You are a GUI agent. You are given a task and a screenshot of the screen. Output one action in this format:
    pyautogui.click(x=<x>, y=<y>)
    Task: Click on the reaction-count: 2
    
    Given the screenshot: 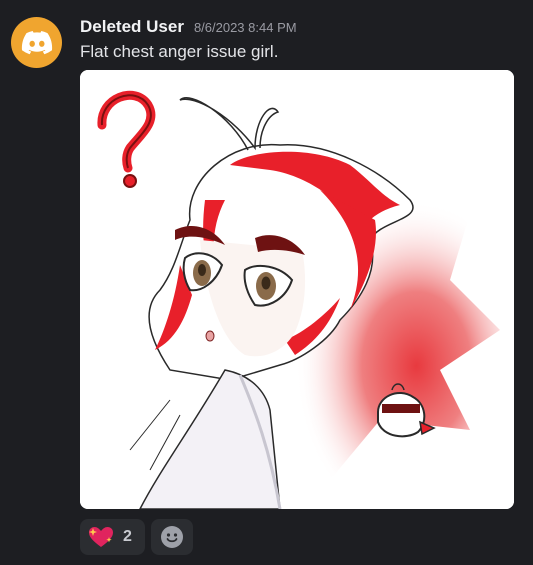 What is the action you would take?
    pyautogui.click(x=127, y=536)
    